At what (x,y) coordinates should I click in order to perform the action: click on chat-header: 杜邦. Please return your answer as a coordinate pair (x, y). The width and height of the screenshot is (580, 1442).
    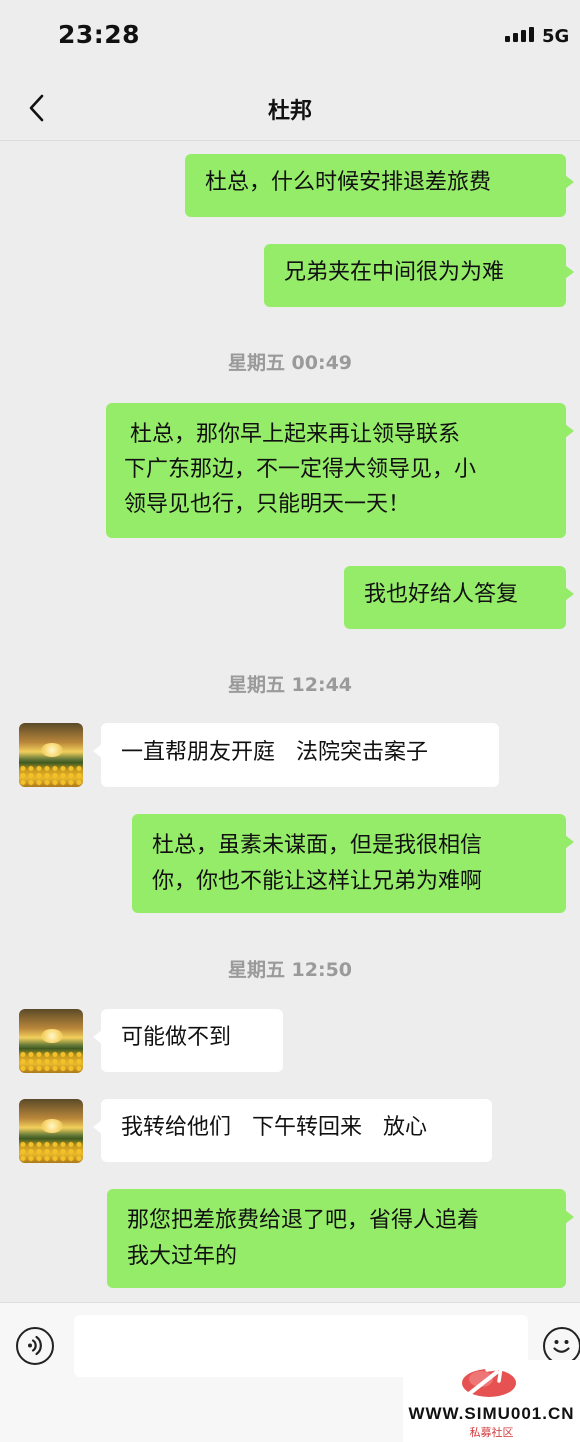
    Looking at the image, I should click on (290, 108).